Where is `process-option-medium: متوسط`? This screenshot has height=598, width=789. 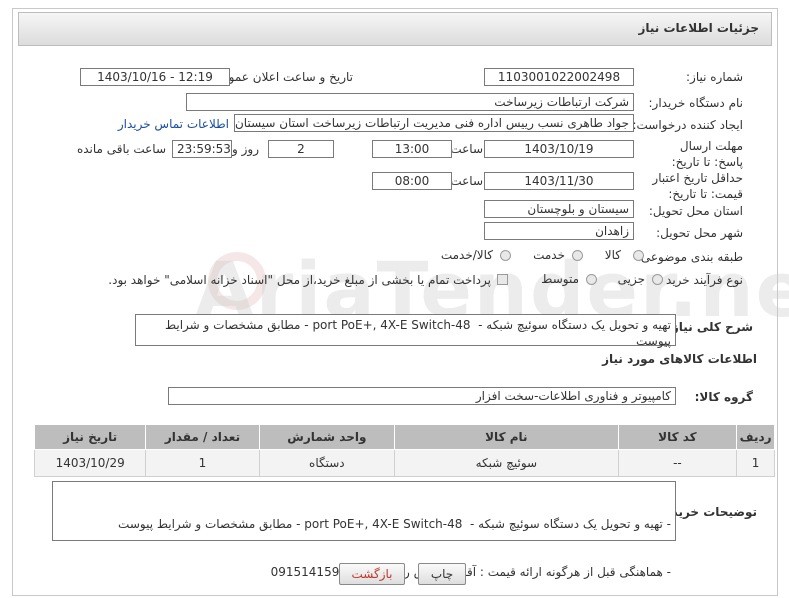 process-option-medium: متوسط is located at coordinates (560, 279).